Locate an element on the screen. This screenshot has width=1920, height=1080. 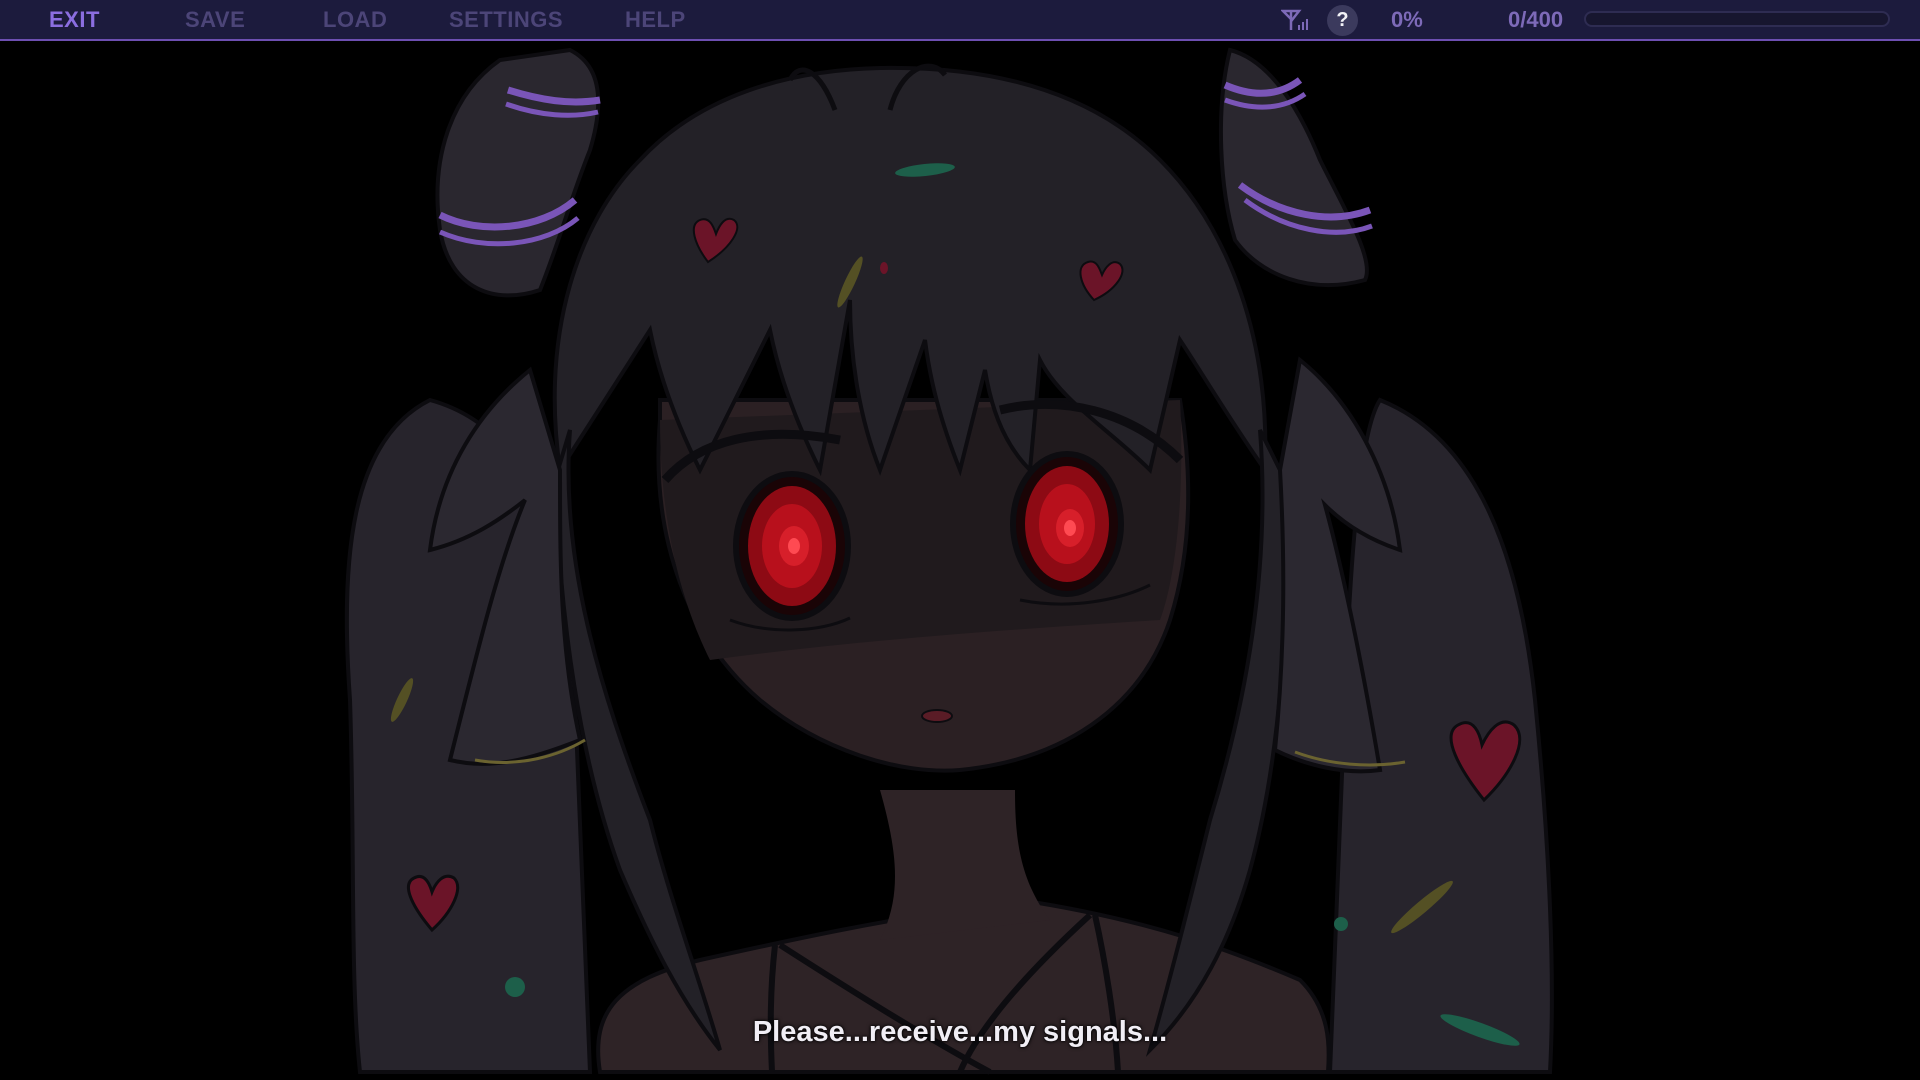
help-question-button: ? is located at coordinates (1342, 20).